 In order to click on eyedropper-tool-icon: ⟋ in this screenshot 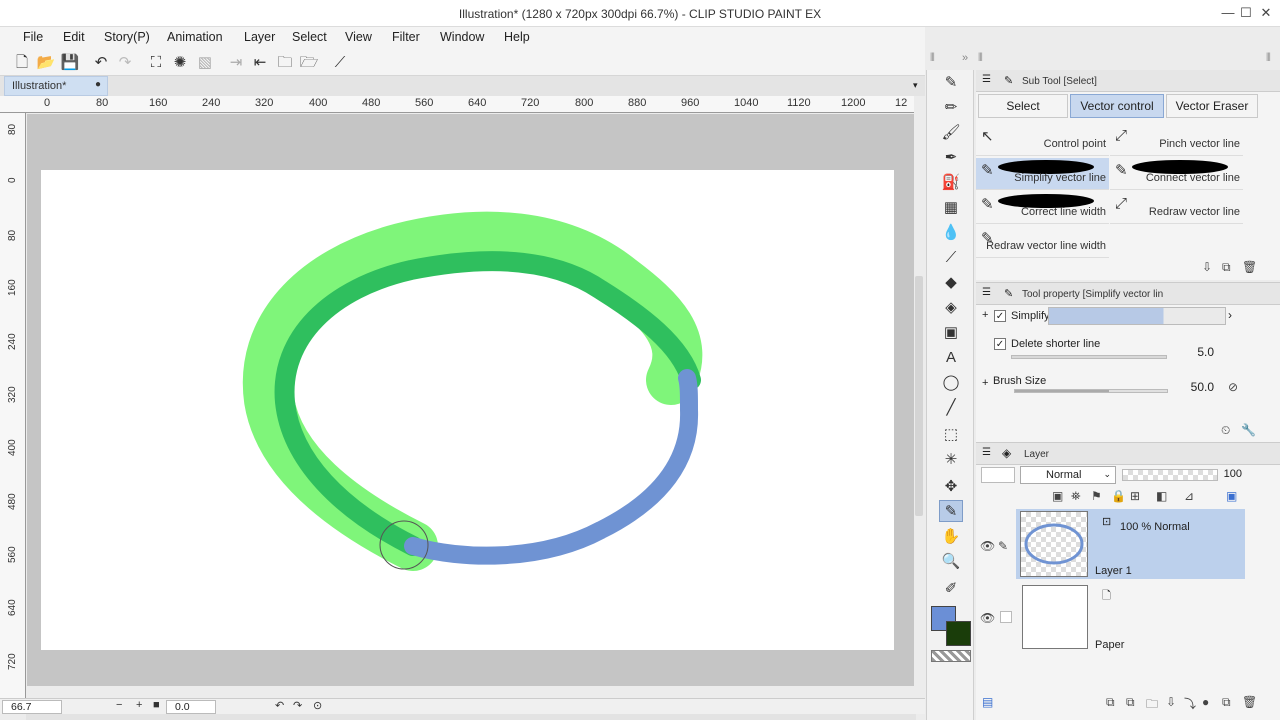, I will do `click(951, 258)`.